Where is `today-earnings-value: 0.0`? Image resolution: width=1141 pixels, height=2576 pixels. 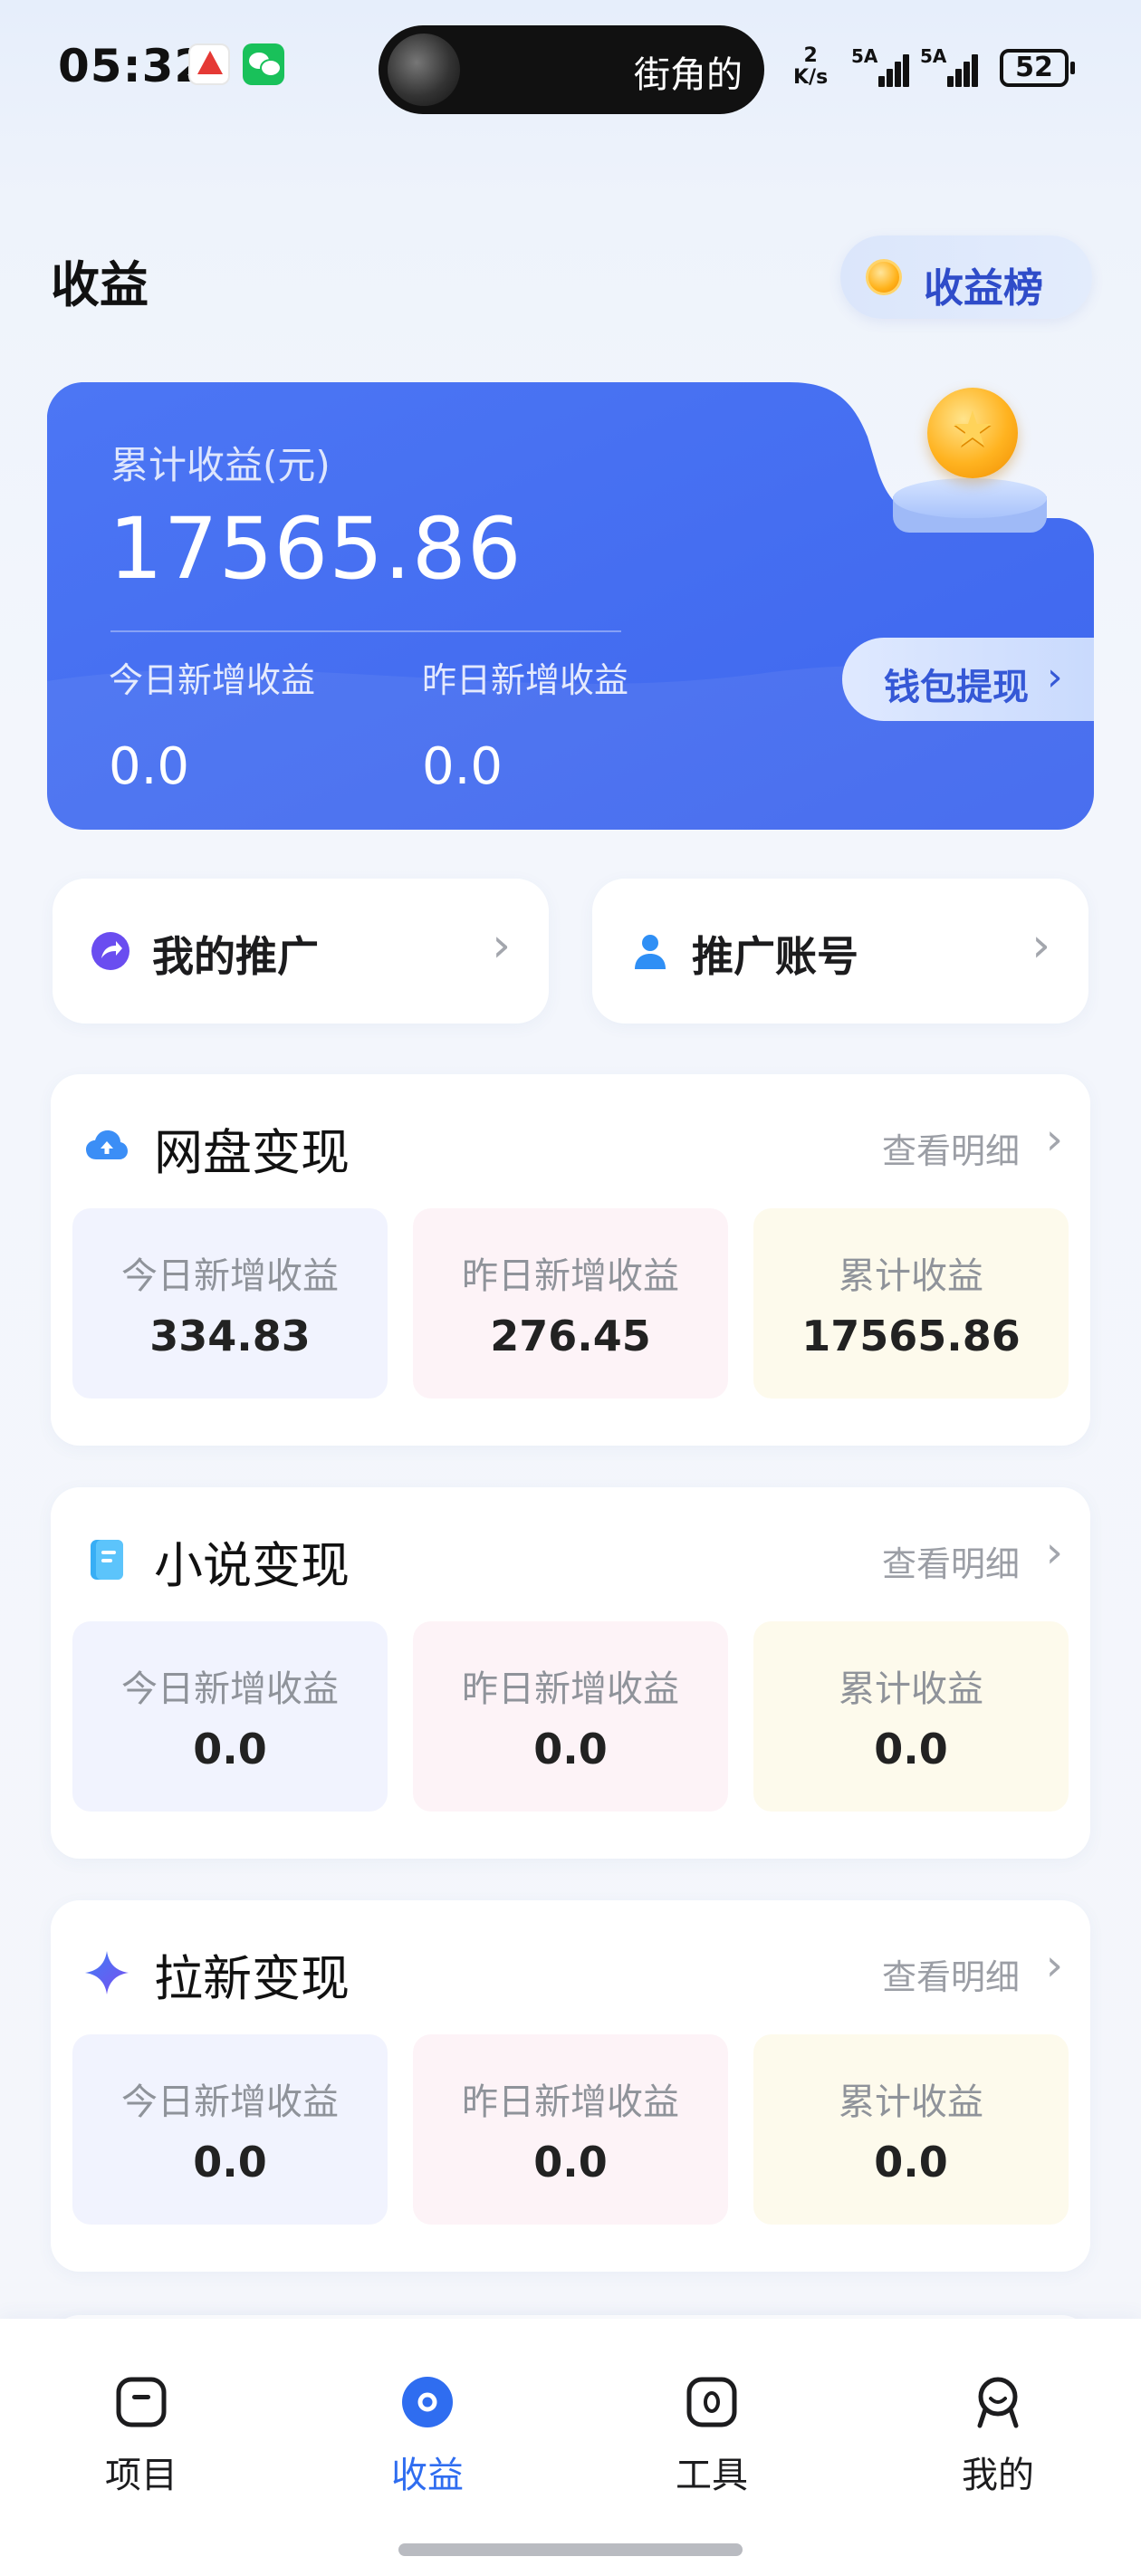 today-earnings-value: 0.0 is located at coordinates (149, 766).